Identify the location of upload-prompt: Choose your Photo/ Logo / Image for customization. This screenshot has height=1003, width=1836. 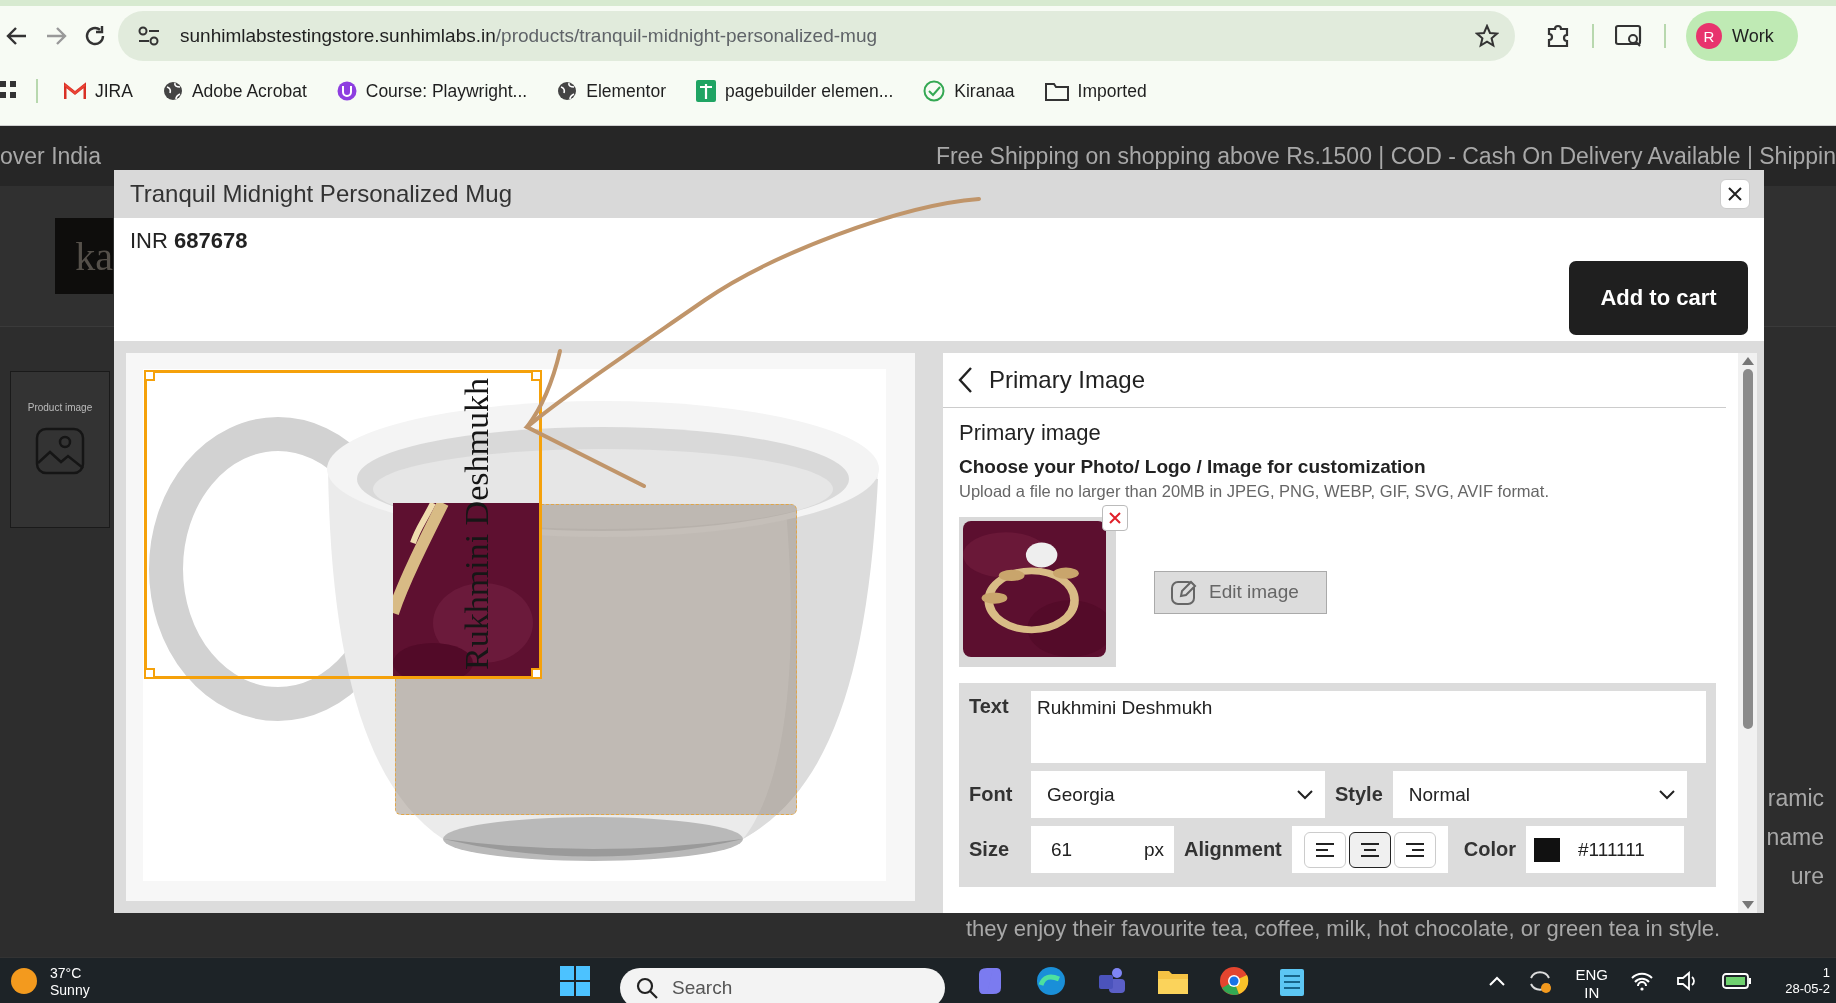
(1193, 467).